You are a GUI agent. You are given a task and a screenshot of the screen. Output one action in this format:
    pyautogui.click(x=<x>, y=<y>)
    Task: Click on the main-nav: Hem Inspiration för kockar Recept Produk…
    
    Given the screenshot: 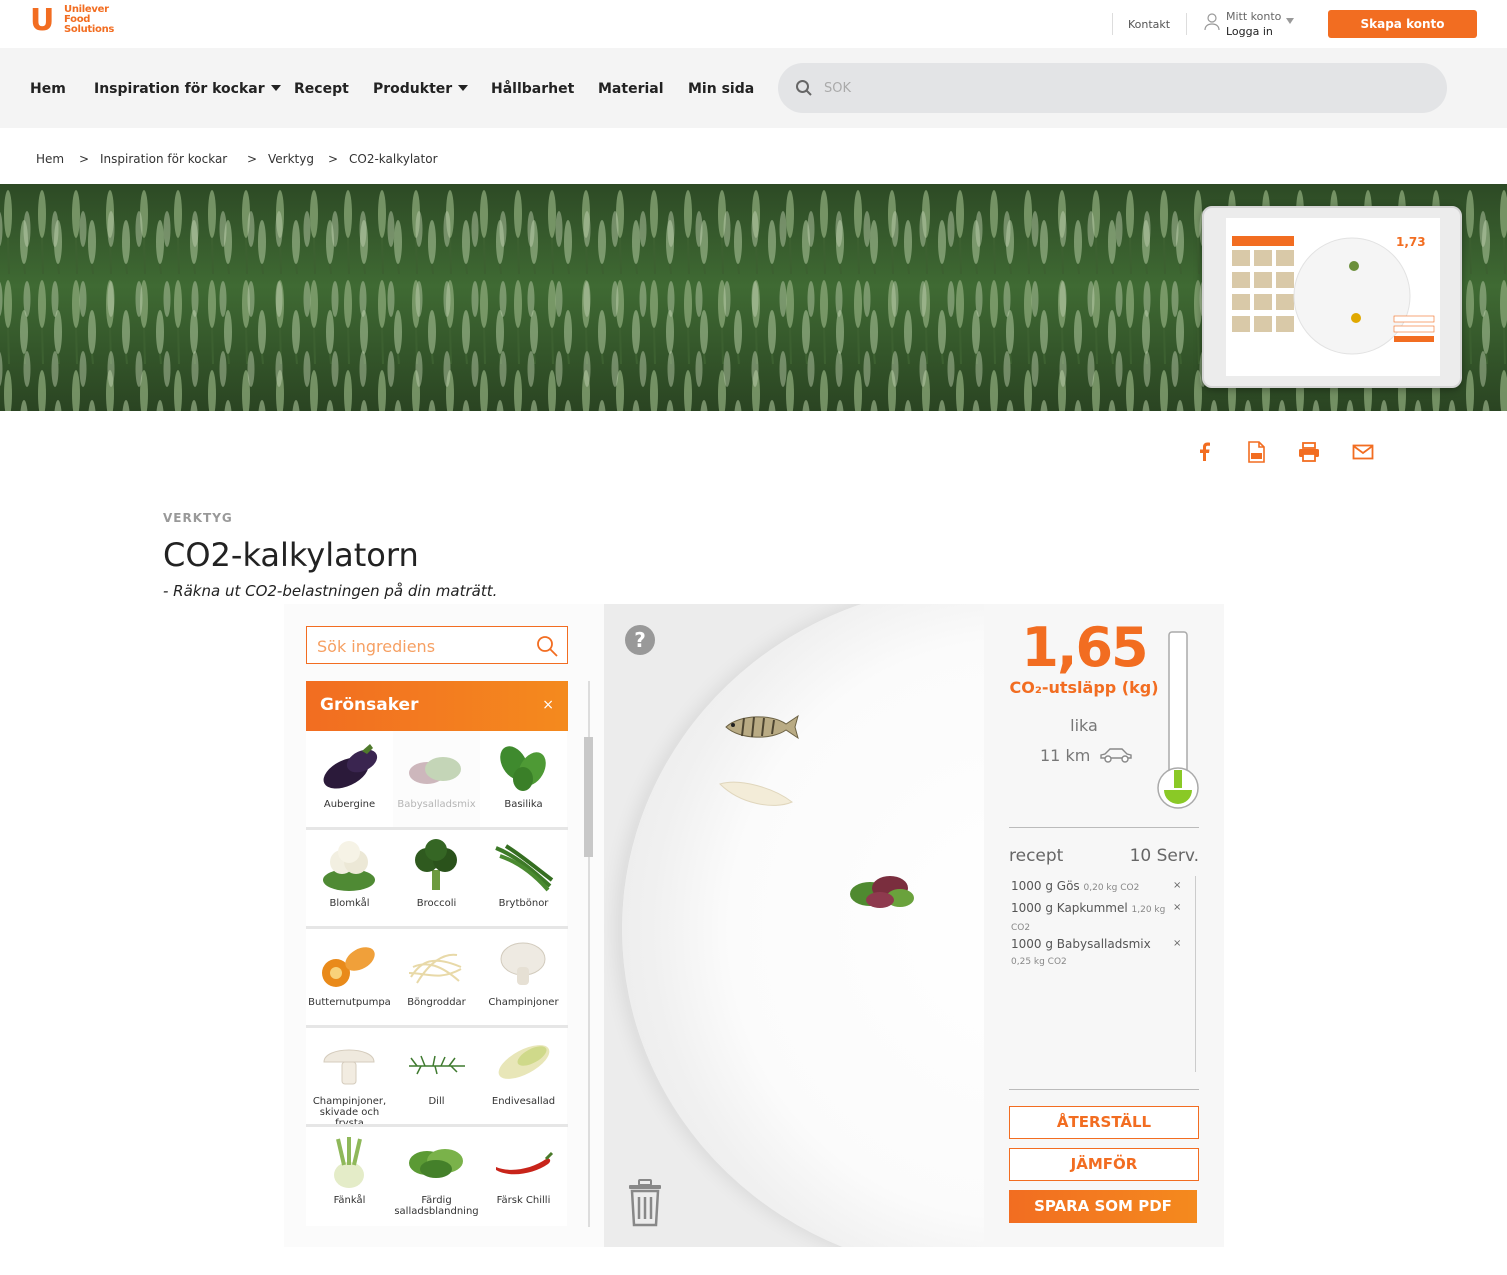 What is the action you would take?
    pyautogui.click(x=753, y=88)
    